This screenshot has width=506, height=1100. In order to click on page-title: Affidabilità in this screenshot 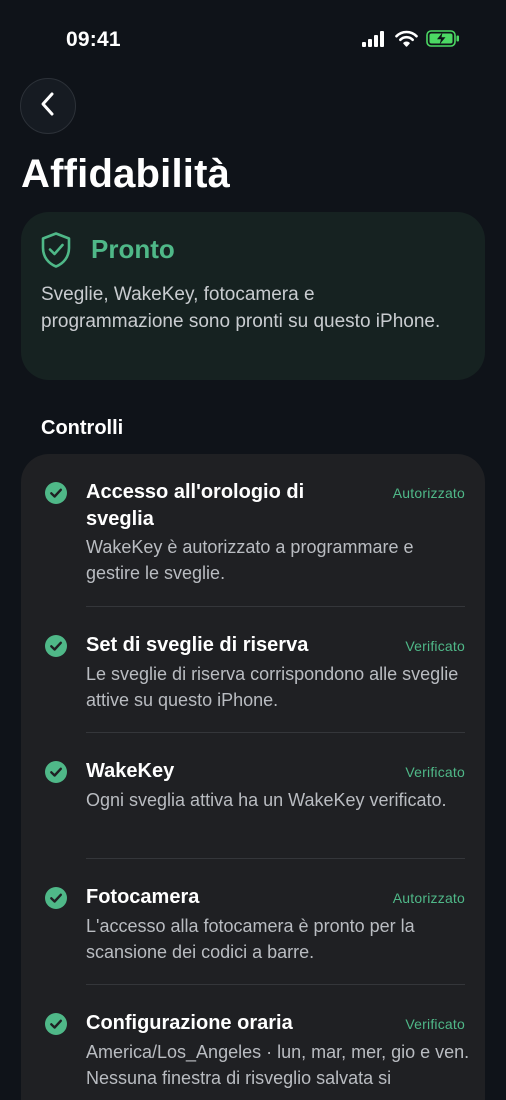, I will do `click(126, 174)`.